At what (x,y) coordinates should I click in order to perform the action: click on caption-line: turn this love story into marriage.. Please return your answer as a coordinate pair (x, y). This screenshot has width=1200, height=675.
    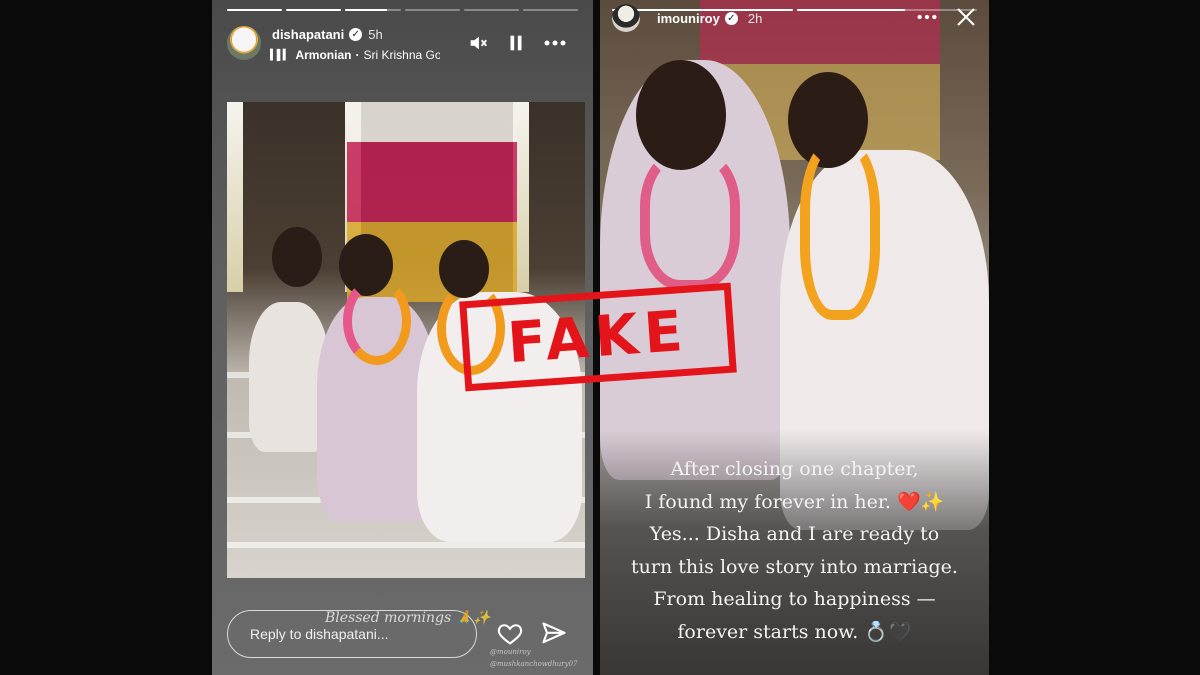
    Looking at the image, I should click on (794, 566).